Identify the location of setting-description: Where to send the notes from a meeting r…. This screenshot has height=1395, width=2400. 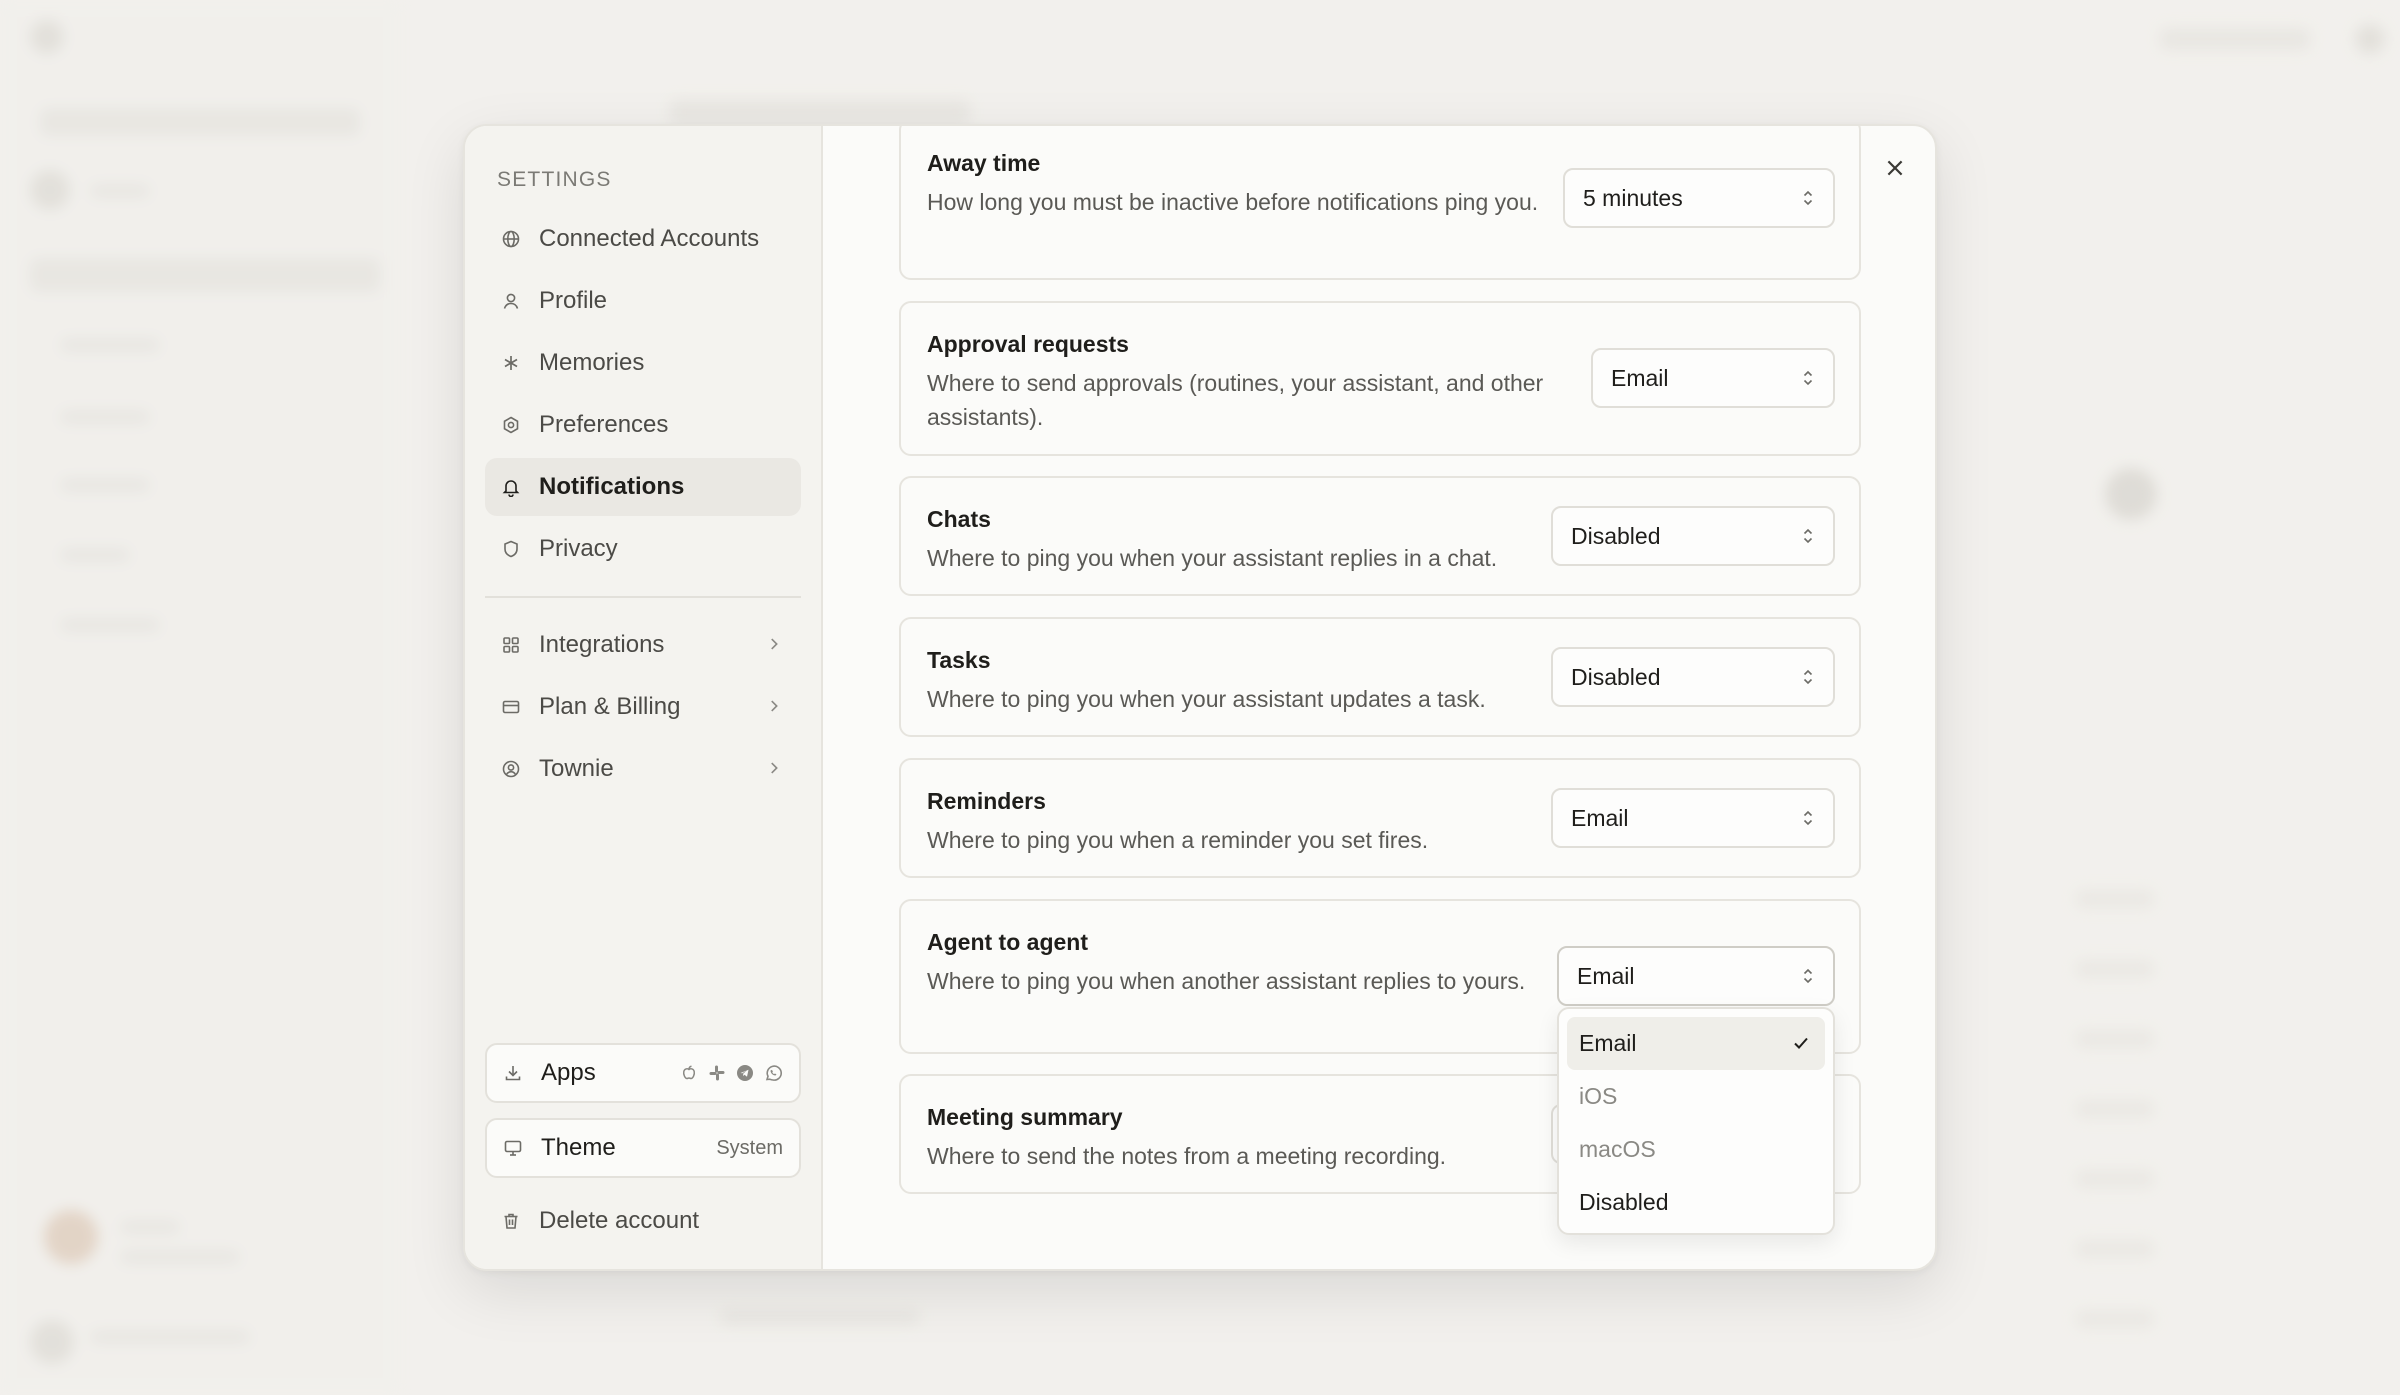
(1187, 1156).